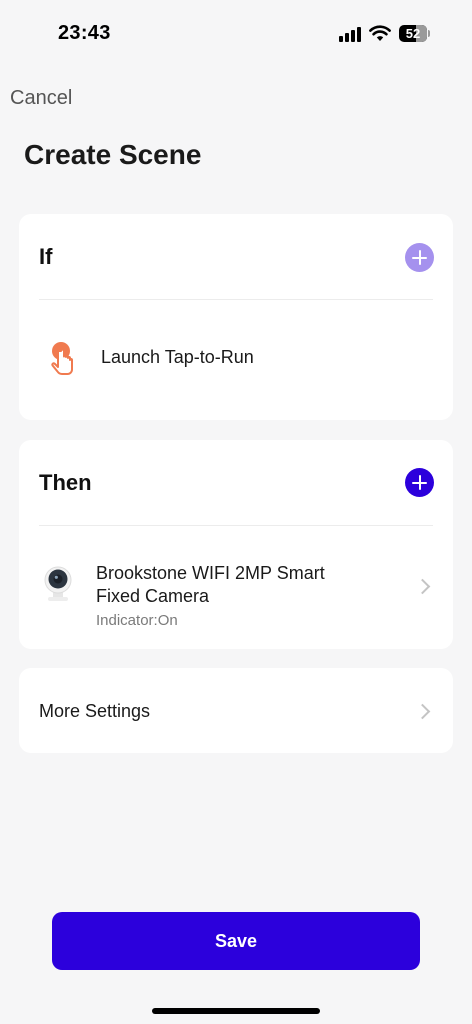 Image resolution: width=472 pixels, height=1024 pixels. I want to click on signal-icon, so click(351, 34).